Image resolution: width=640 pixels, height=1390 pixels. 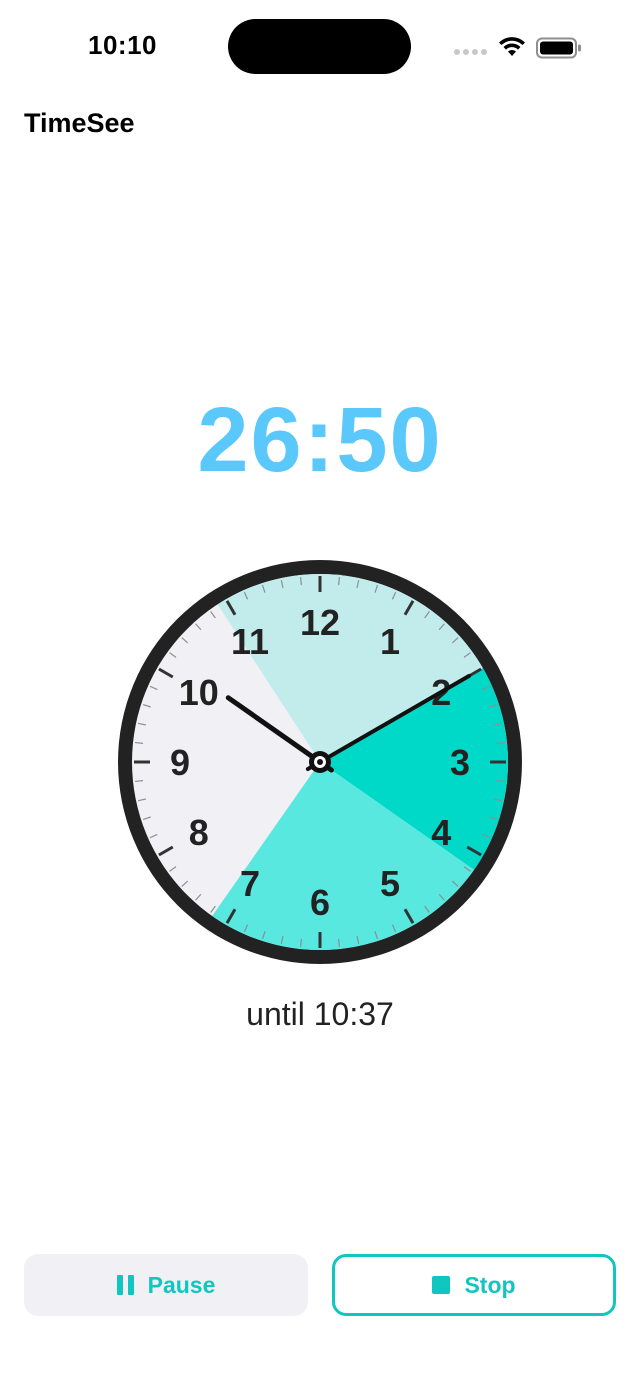 I want to click on clock-numeral-1: 1, so click(x=390, y=641).